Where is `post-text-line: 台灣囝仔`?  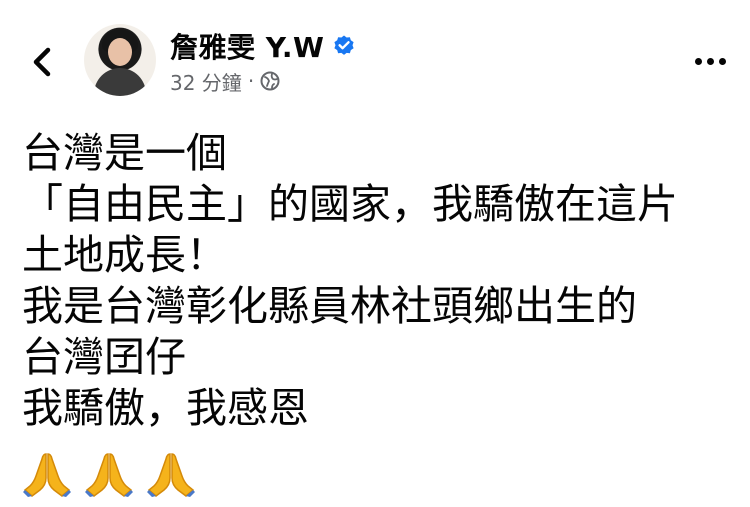
post-text-line: 台灣囝仔 is located at coordinates (104, 357).